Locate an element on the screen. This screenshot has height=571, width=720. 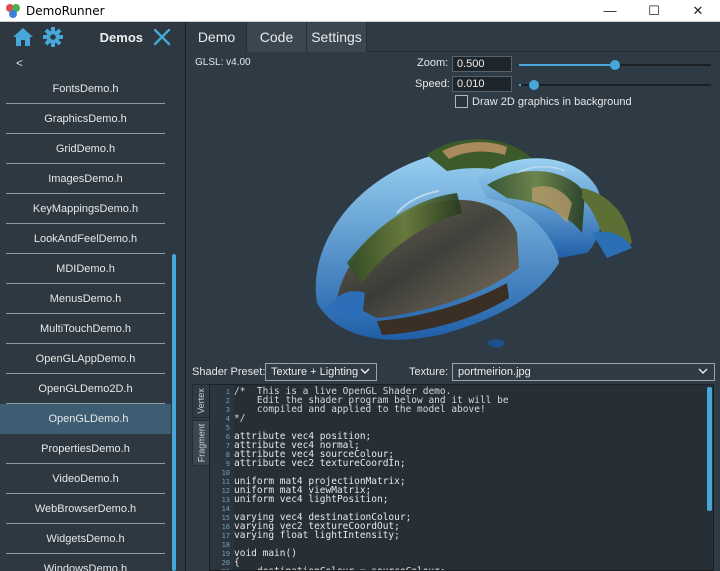
zoom-value-field: 0.500 is located at coordinates (482, 64).